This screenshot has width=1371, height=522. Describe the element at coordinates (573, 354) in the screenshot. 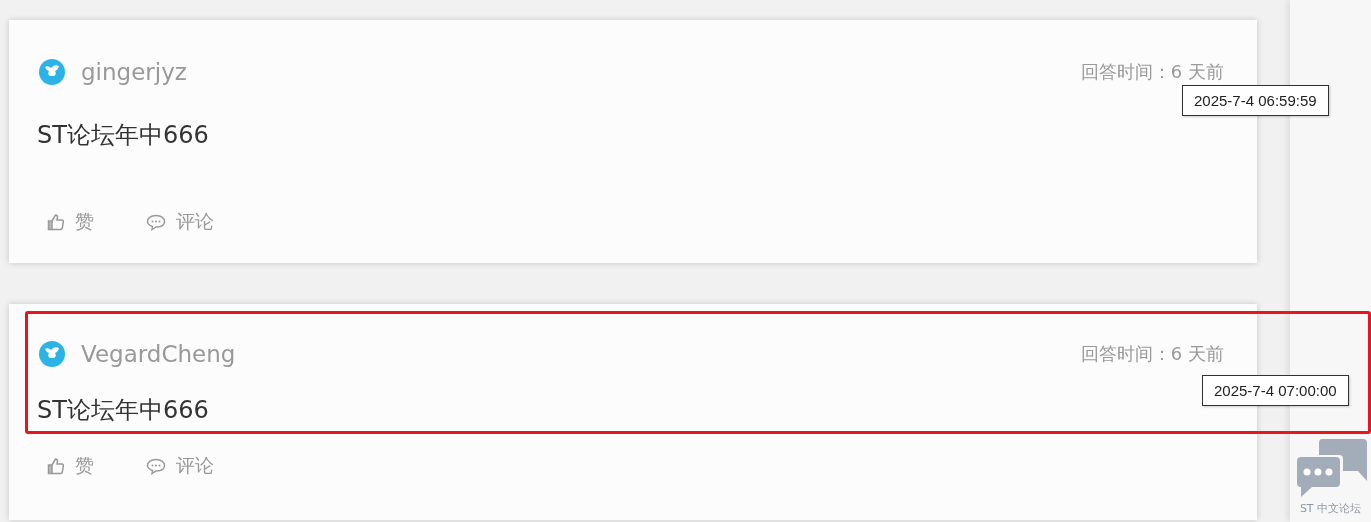

I see `username: VegardCheng` at that location.